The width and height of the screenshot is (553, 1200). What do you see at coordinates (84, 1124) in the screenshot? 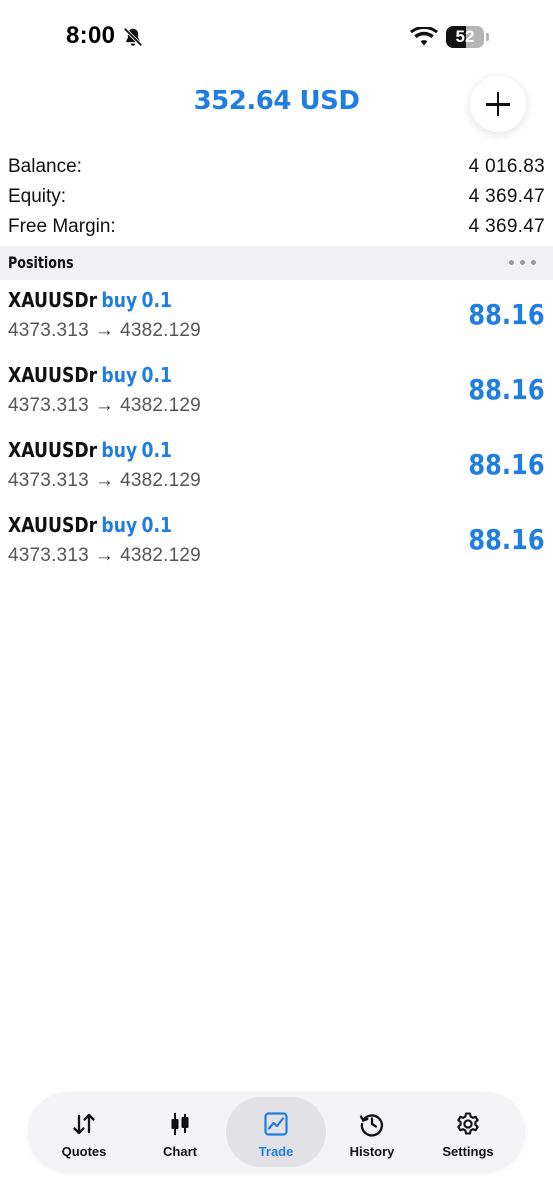
I see `quotes-arrows-icon` at bounding box center [84, 1124].